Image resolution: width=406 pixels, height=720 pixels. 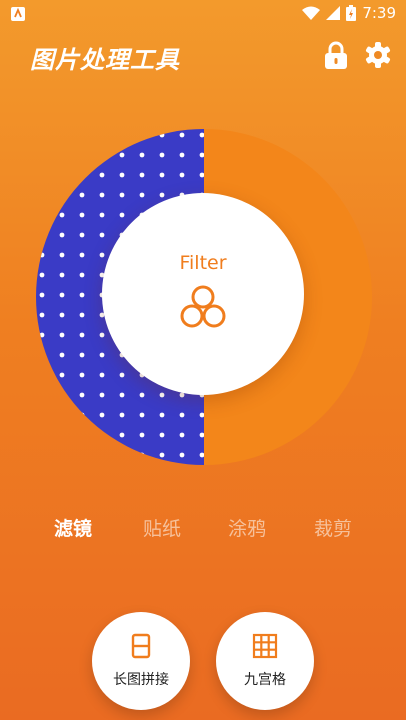 What do you see at coordinates (265, 661) in the screenshot?
I see `nine-grid-button: 九宫格` at bounding box center [265, 661].